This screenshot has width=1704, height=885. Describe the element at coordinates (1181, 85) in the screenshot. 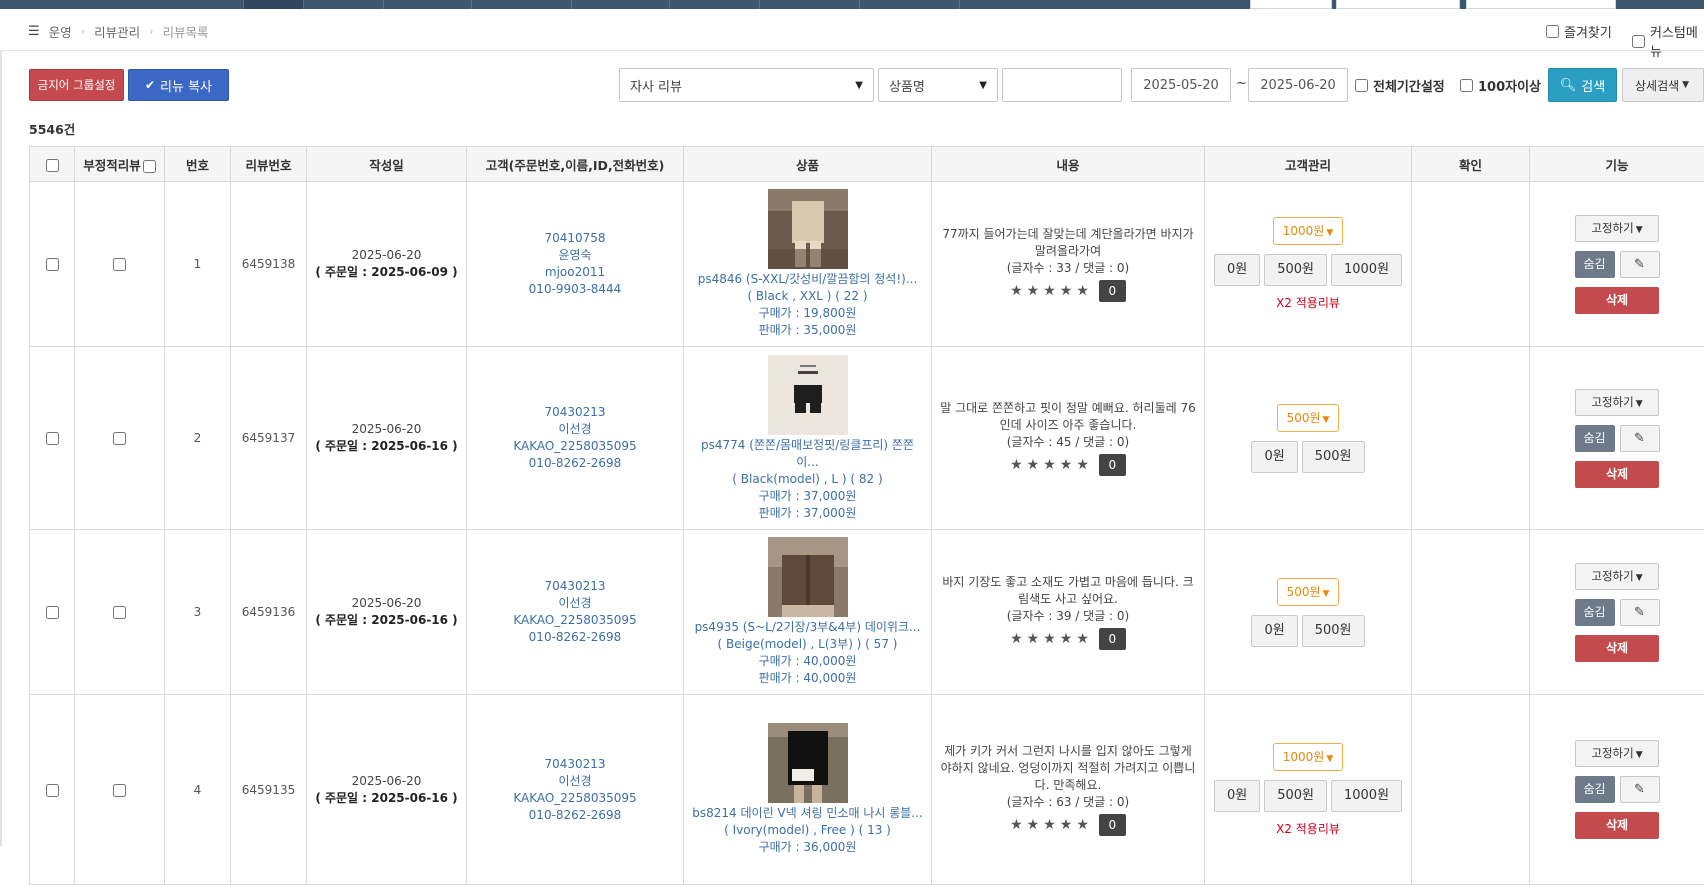

I see `date-from-input: 2025-05-20` at that location.